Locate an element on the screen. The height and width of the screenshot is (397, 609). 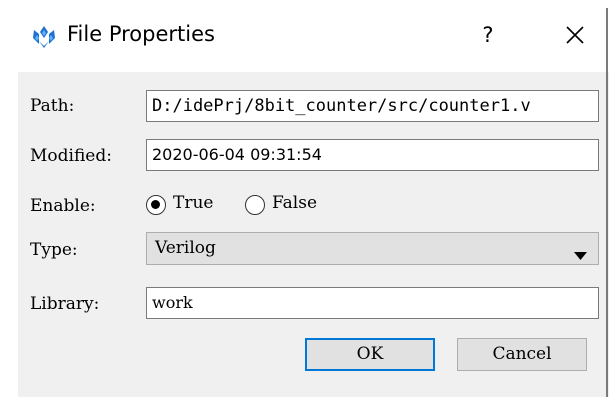
help-button: ? is located at coordinates (488, 35).